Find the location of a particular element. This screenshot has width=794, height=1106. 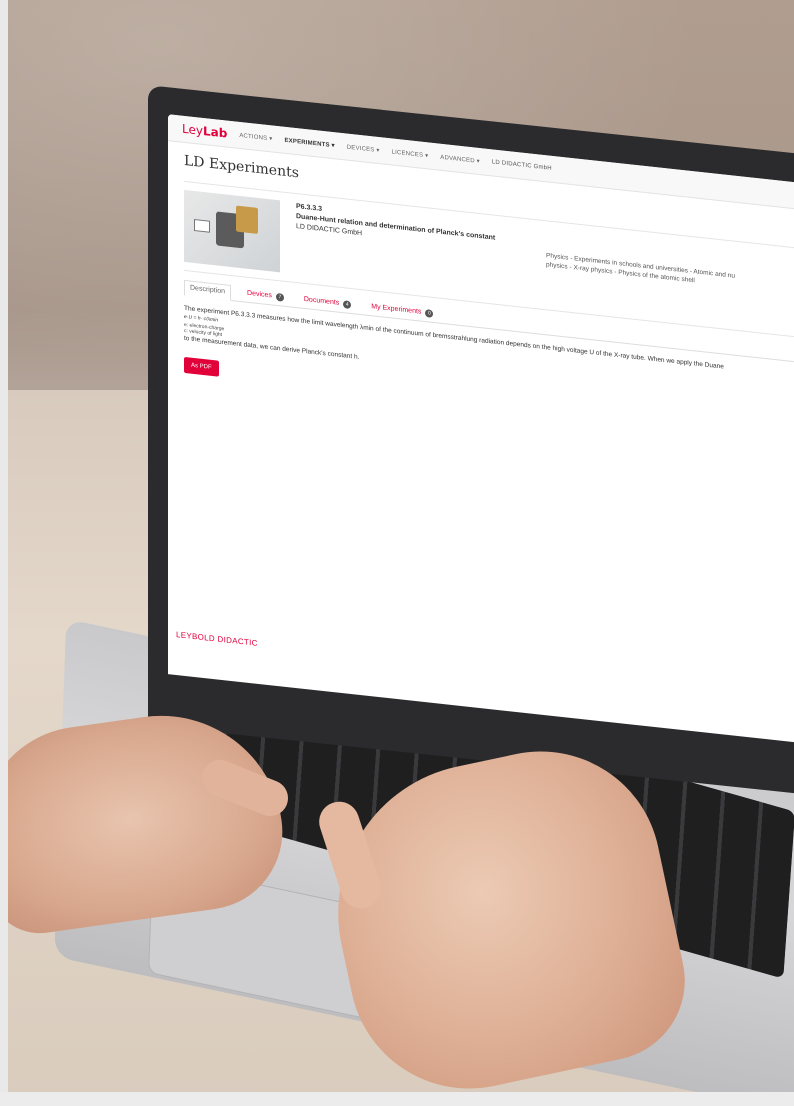

tab-devices: Devices 7 is located at coordinates (265, 297).